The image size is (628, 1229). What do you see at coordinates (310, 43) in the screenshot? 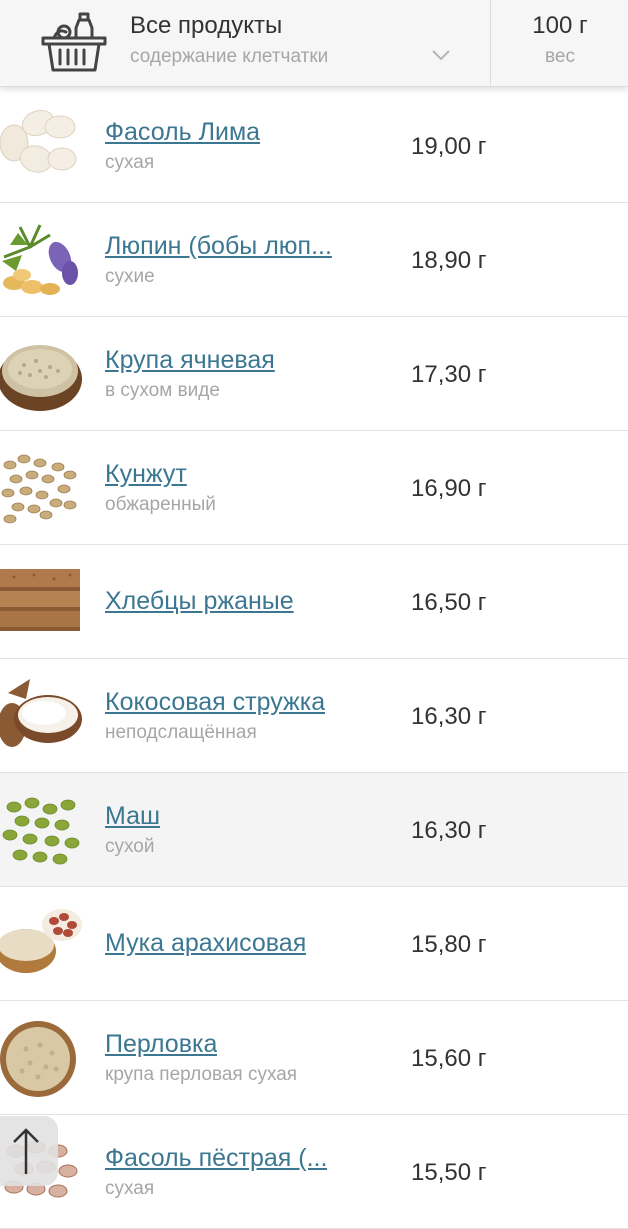
I see `category-selector: Все продукты содержание клетчатки` at bounding box center [310, 43].